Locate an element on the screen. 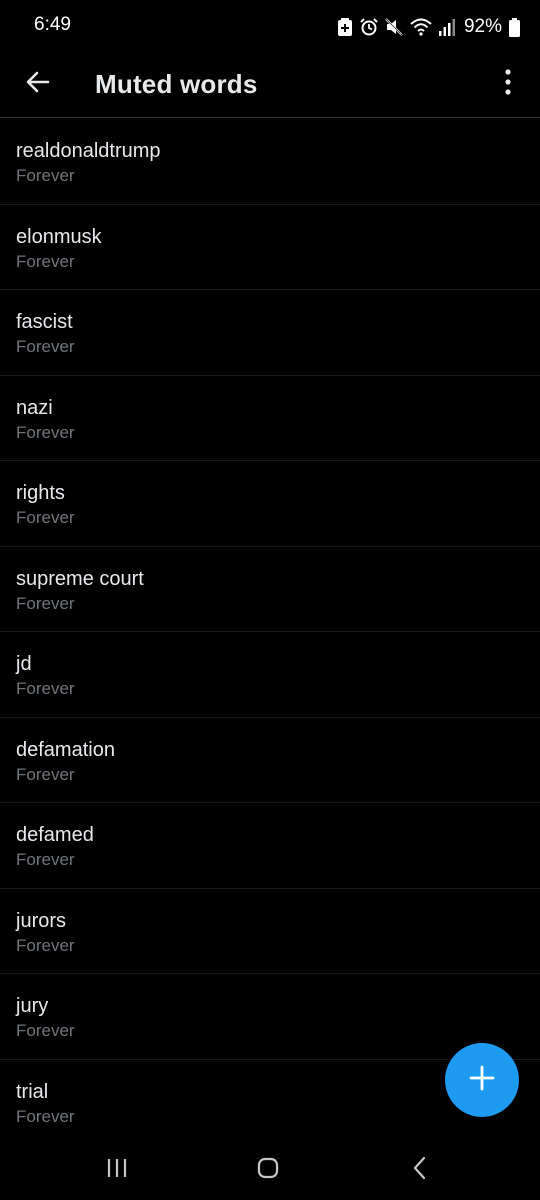 This screenshot has height=1200, width=540. battery-percent: 92% is located at coordinates (482, 26).